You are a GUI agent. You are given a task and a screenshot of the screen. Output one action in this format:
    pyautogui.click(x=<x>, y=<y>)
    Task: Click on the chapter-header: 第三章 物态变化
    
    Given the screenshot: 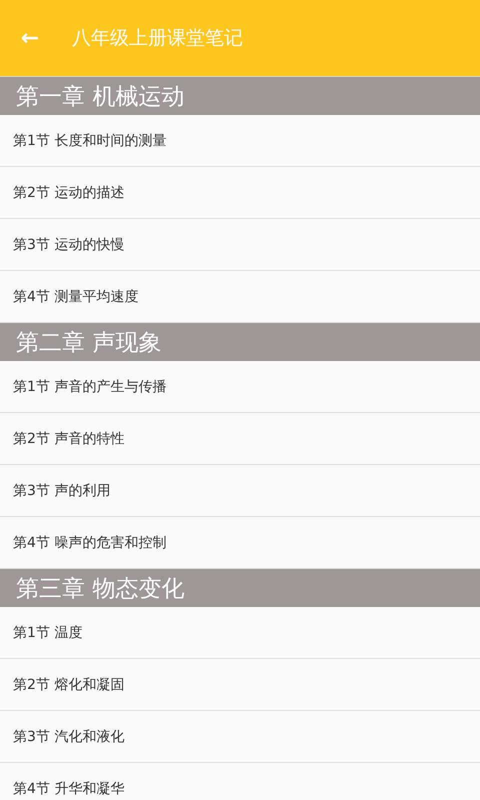 What is the action you would take?
    pyautogui.click(x=240, y=588)
    